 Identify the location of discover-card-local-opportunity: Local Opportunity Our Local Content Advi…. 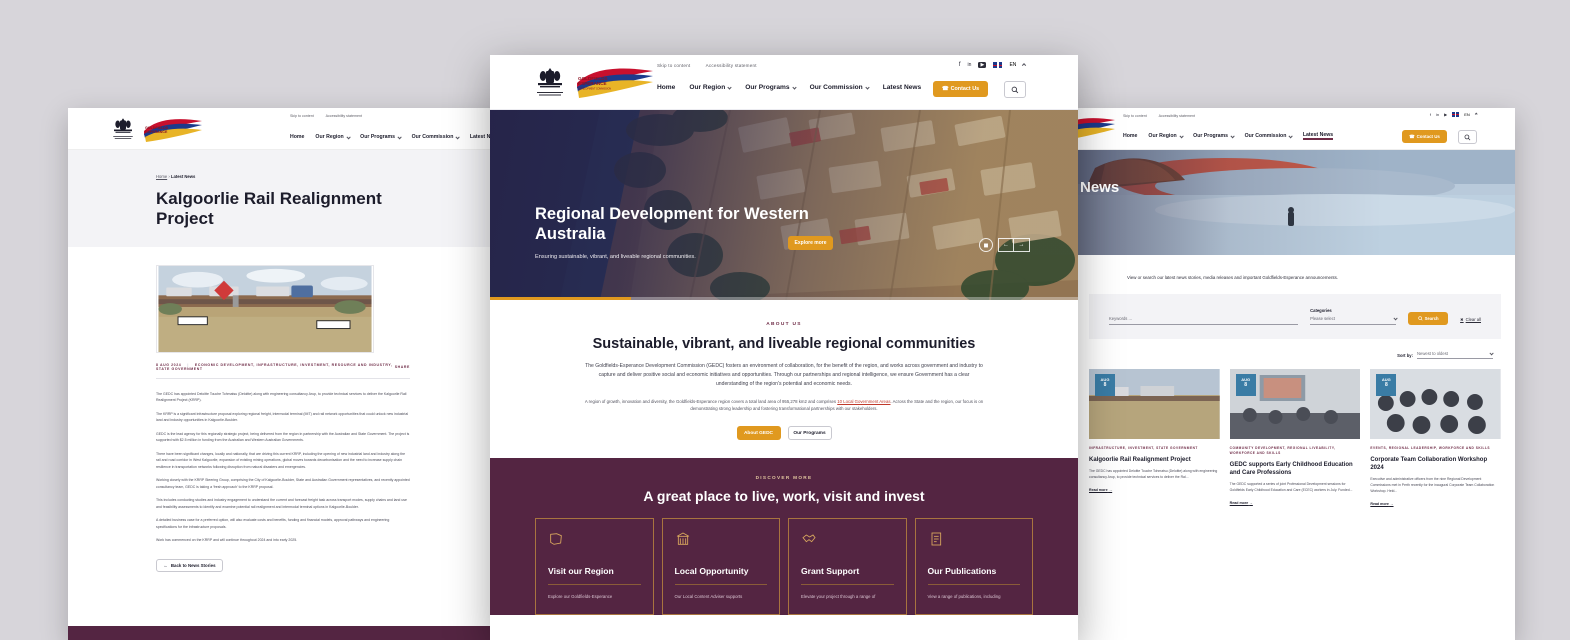
(720, 567).